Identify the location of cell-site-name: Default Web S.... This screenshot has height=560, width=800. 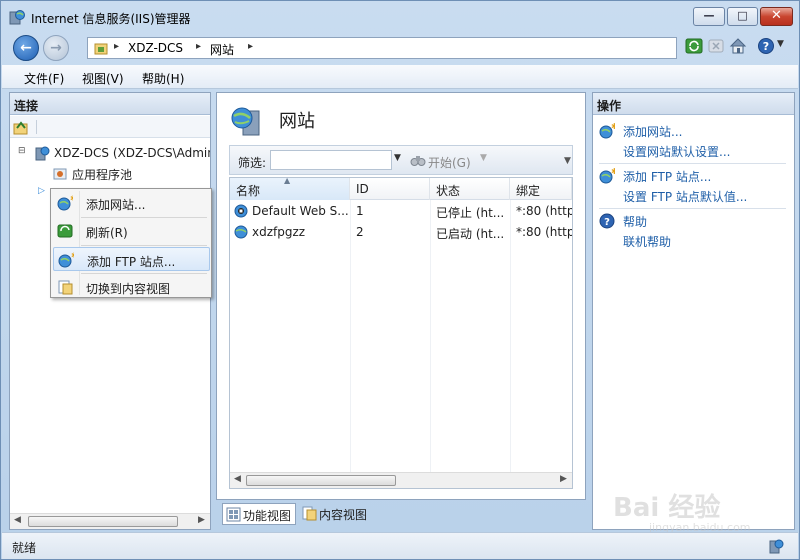
(300, 211).